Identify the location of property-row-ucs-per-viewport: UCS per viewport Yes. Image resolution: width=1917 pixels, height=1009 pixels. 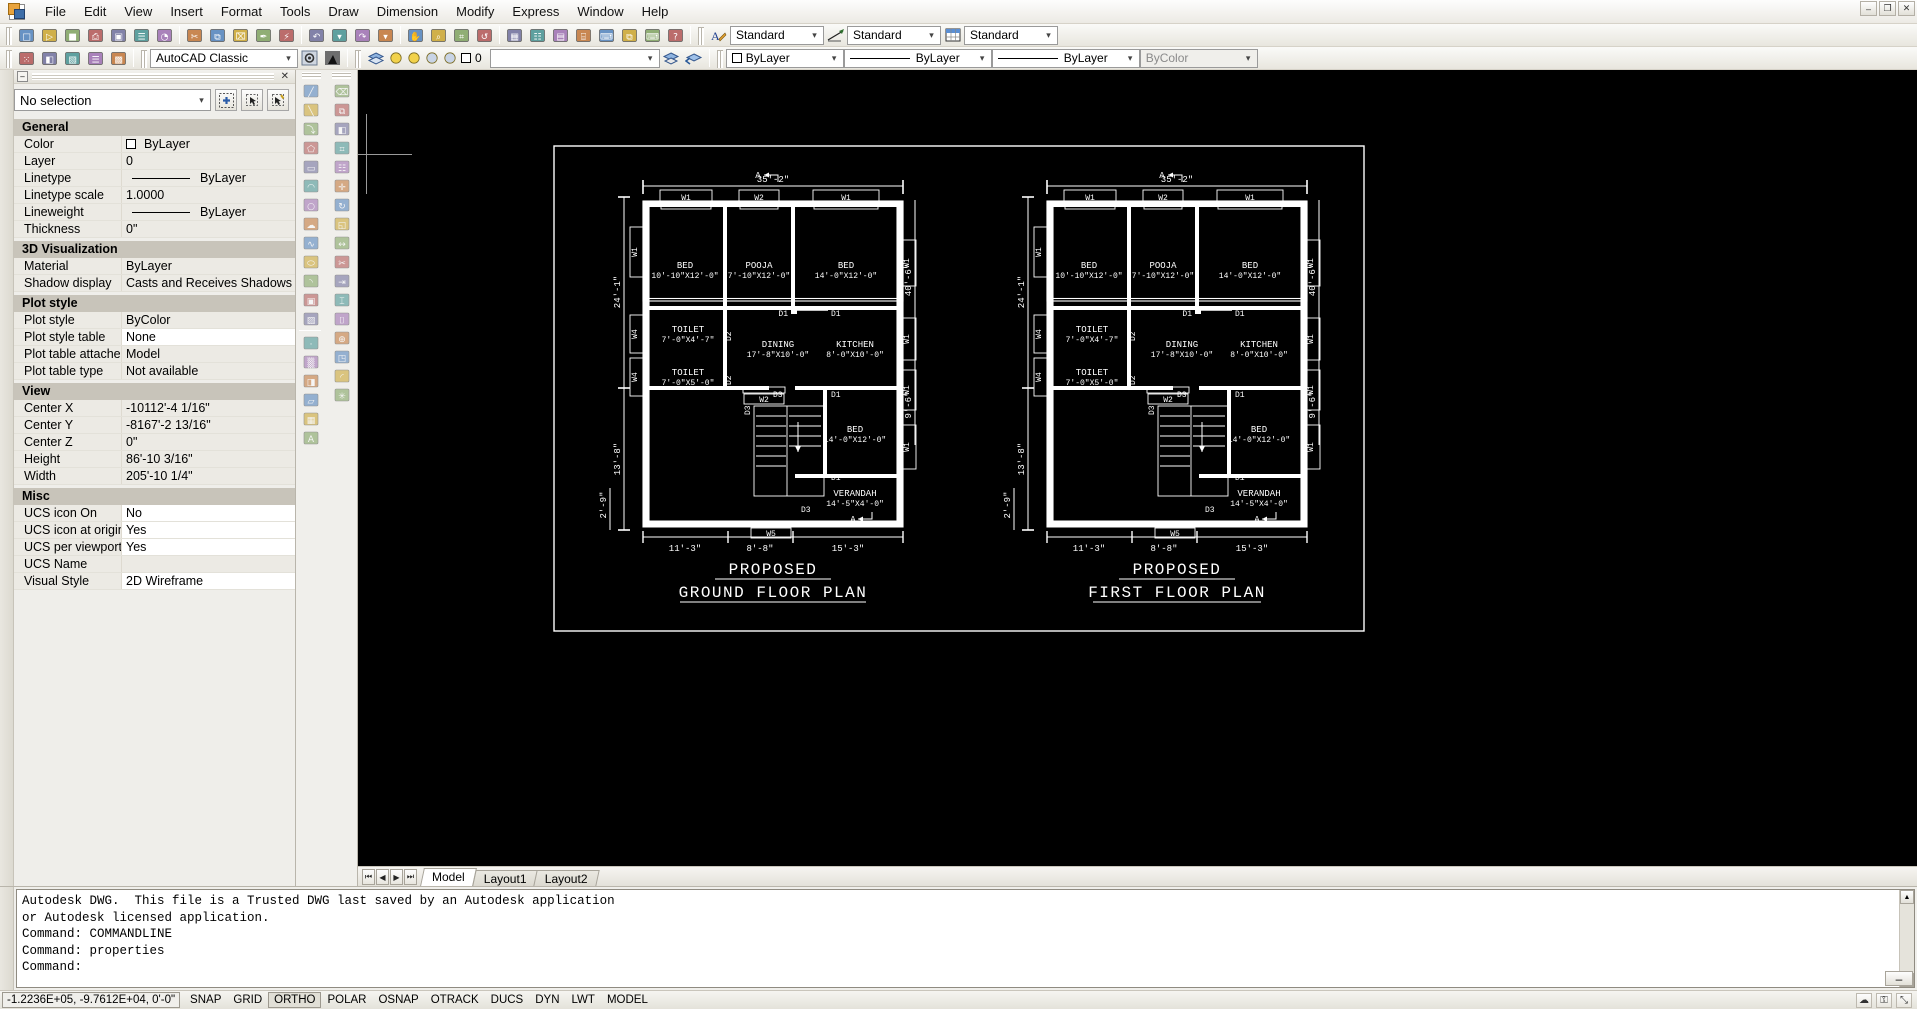
(154, 547).